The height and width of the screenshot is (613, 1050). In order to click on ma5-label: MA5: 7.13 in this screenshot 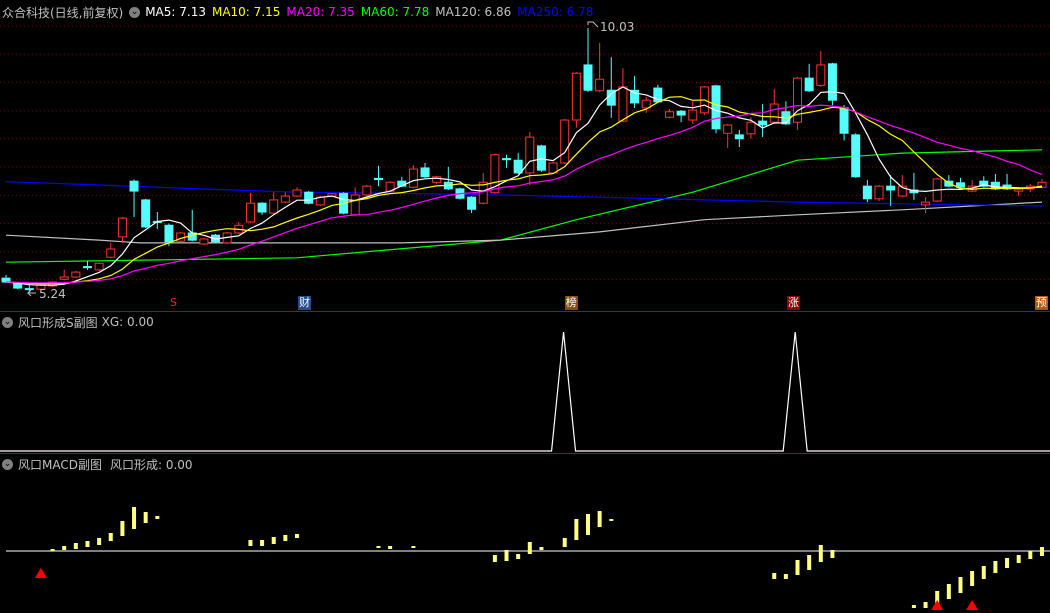, I will do `click(175, 12)`.